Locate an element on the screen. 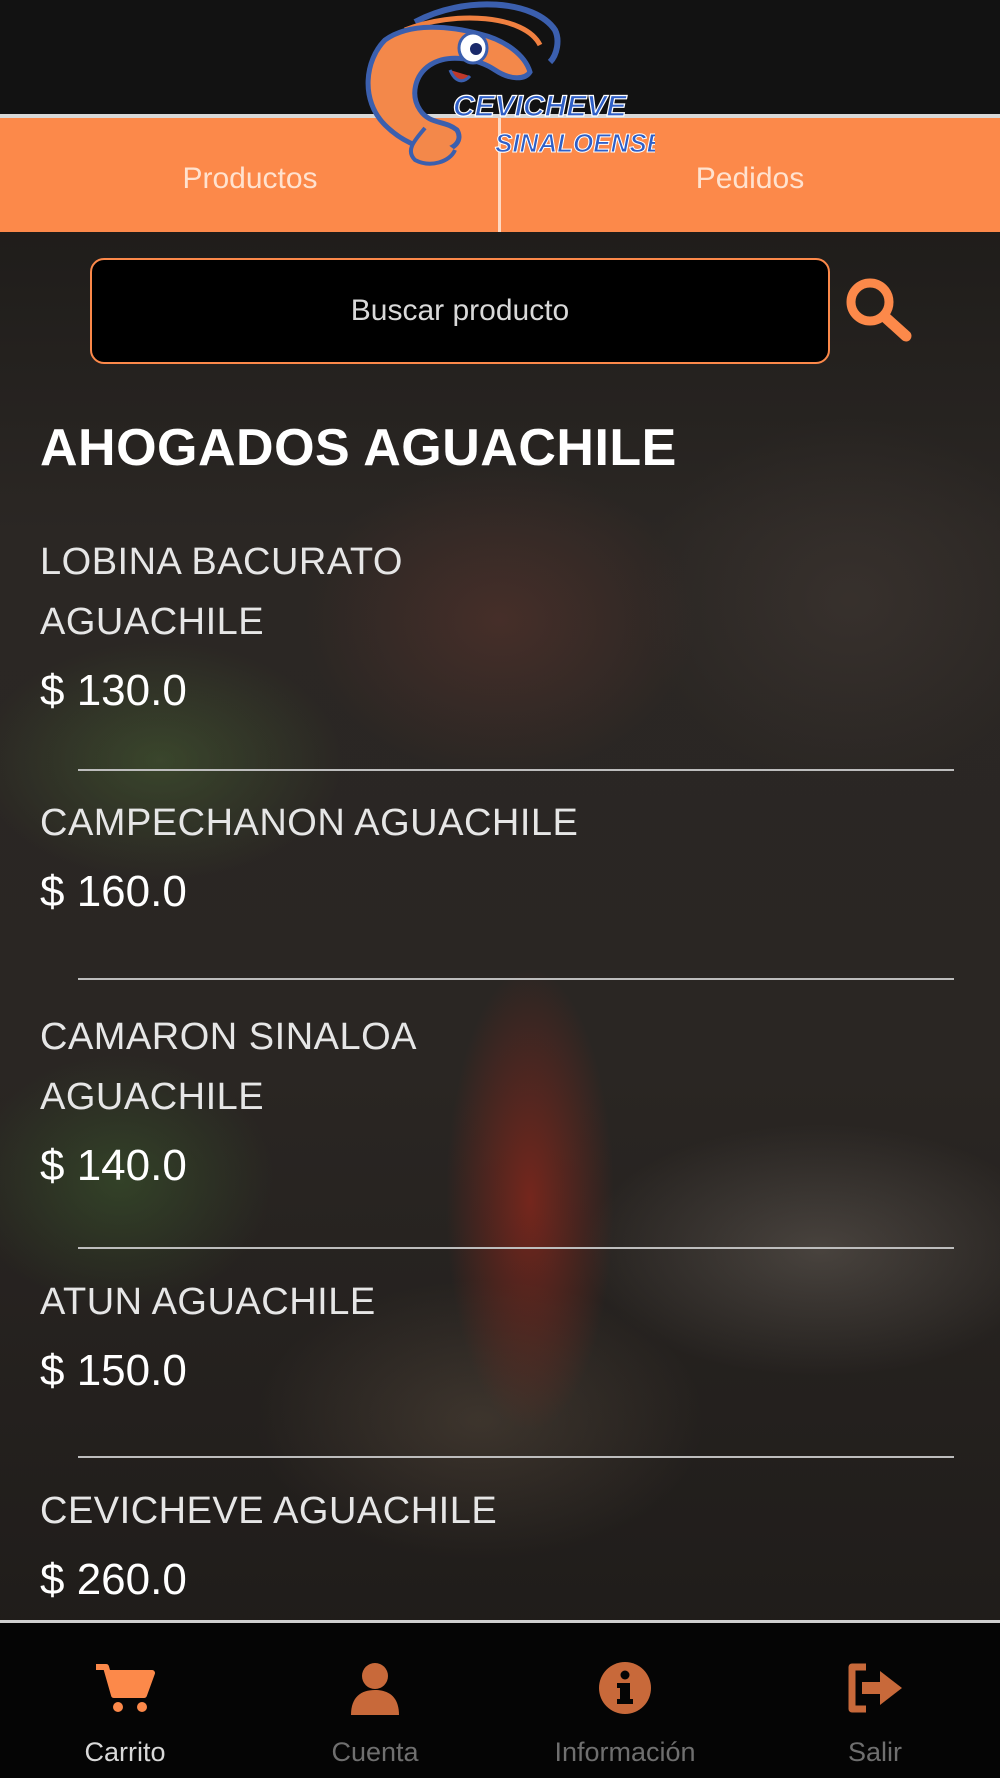 The image size is (1000, 1778). product-item: ATUN AGUACHILE $ 150.0 is located at coordinates (390, 1334).